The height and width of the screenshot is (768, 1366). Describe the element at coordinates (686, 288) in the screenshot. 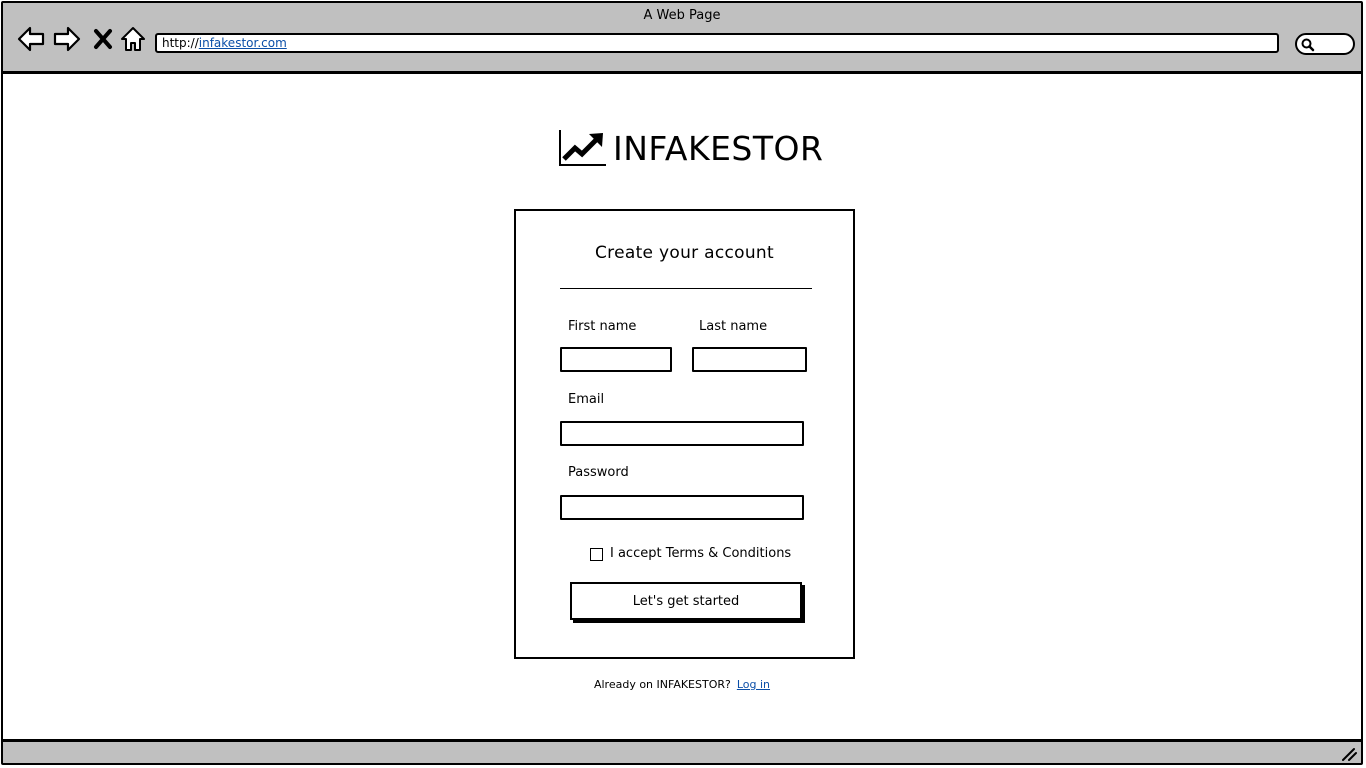

I see `title-divider` at that location.